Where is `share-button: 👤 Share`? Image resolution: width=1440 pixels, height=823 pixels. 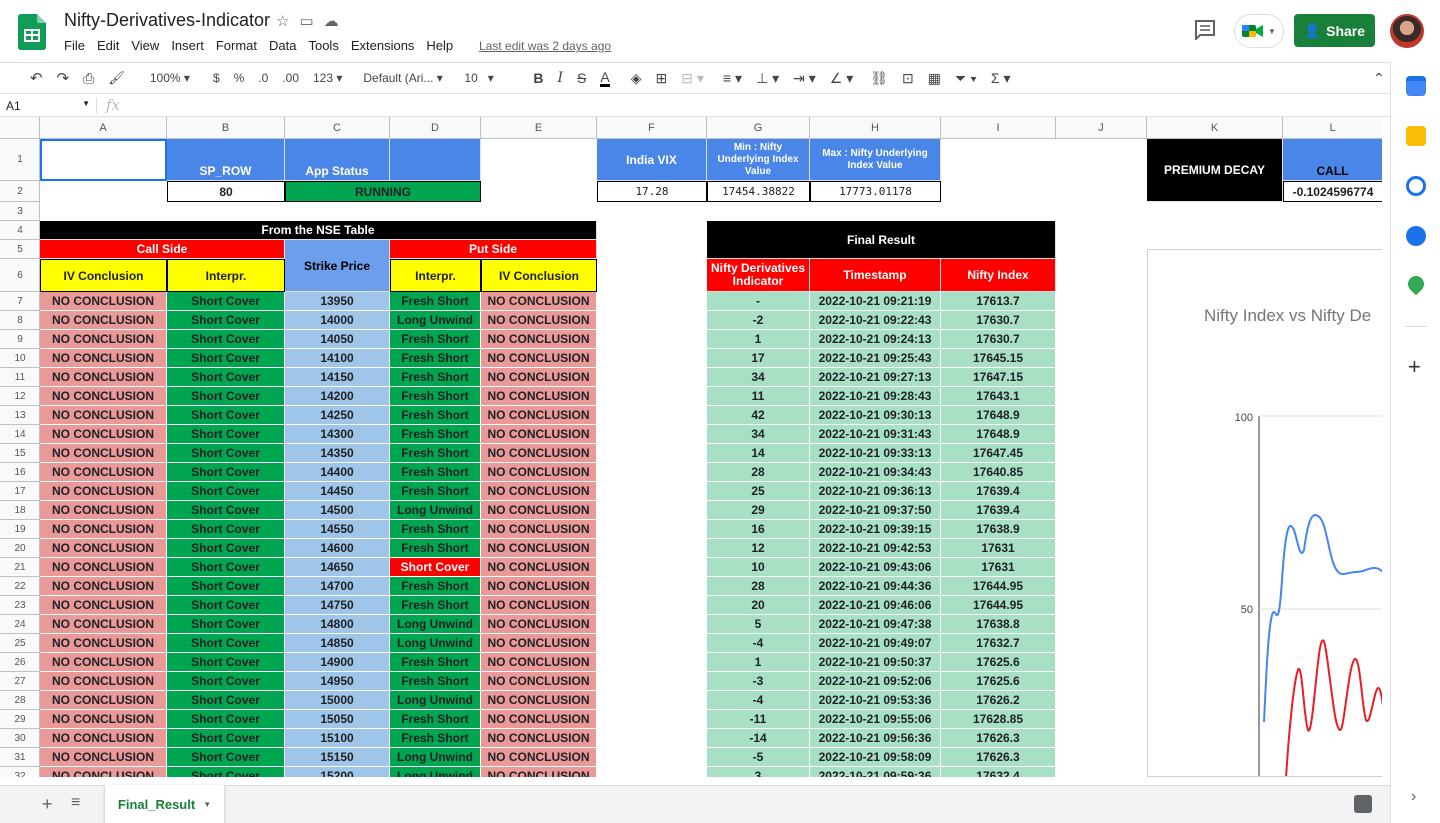 share-button: 👤 Share is located at coordinates (1334, 30).